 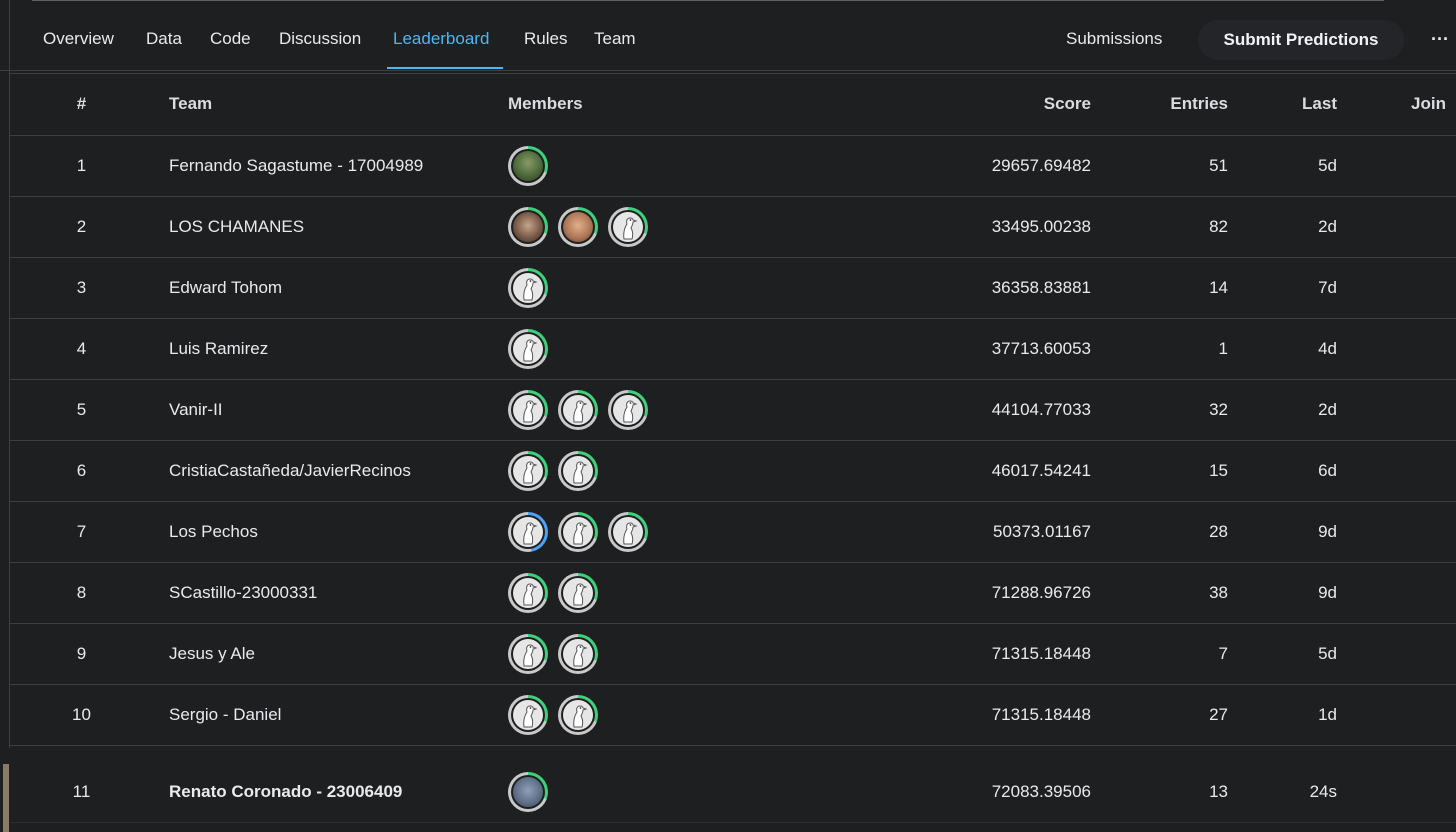 I want to click on team-name: Edward Tohom, so click(x=225, y=288).